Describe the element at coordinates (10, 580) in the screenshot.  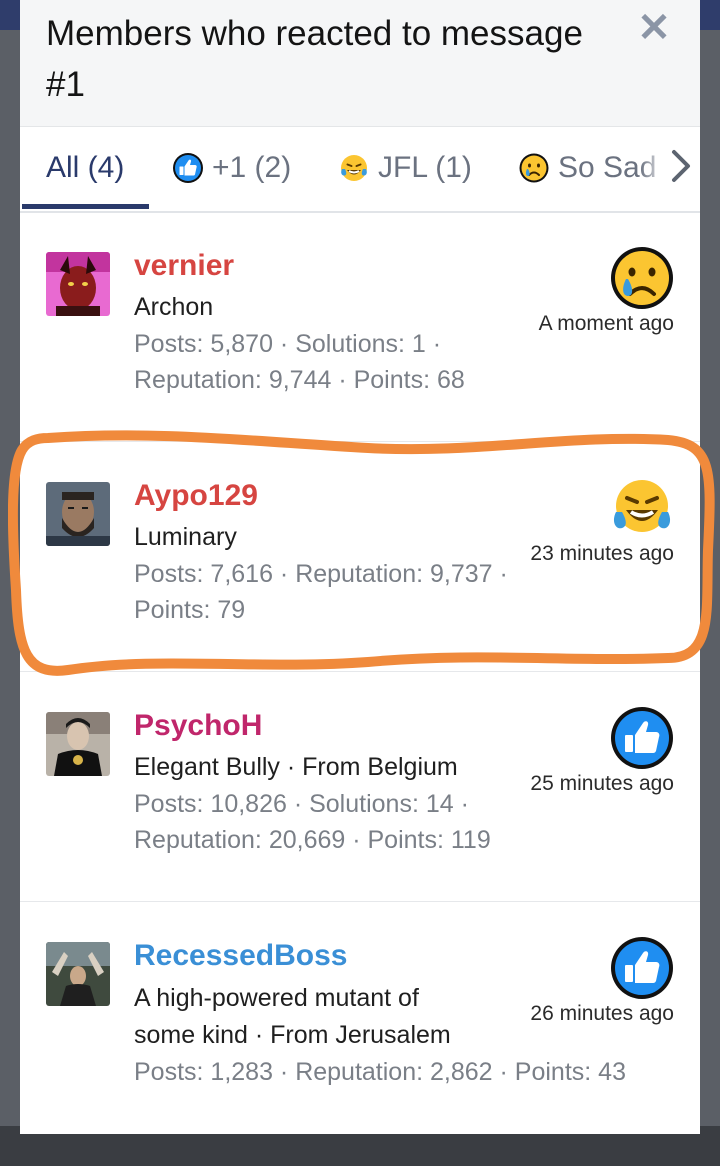
I see `background-page-left` at that location.